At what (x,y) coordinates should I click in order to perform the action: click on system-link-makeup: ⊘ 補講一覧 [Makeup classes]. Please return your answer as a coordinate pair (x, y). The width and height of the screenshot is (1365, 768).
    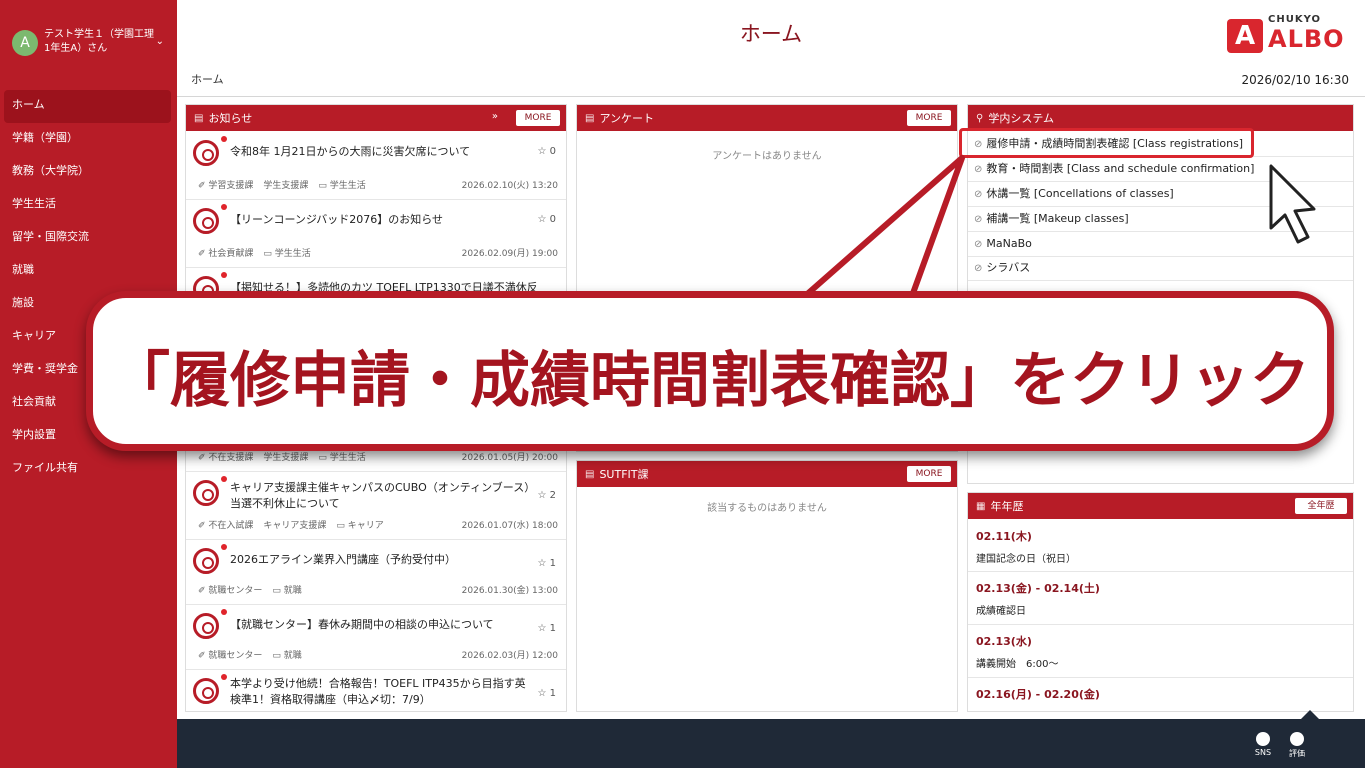
    Looking at the image, I should click on (1160, 219).